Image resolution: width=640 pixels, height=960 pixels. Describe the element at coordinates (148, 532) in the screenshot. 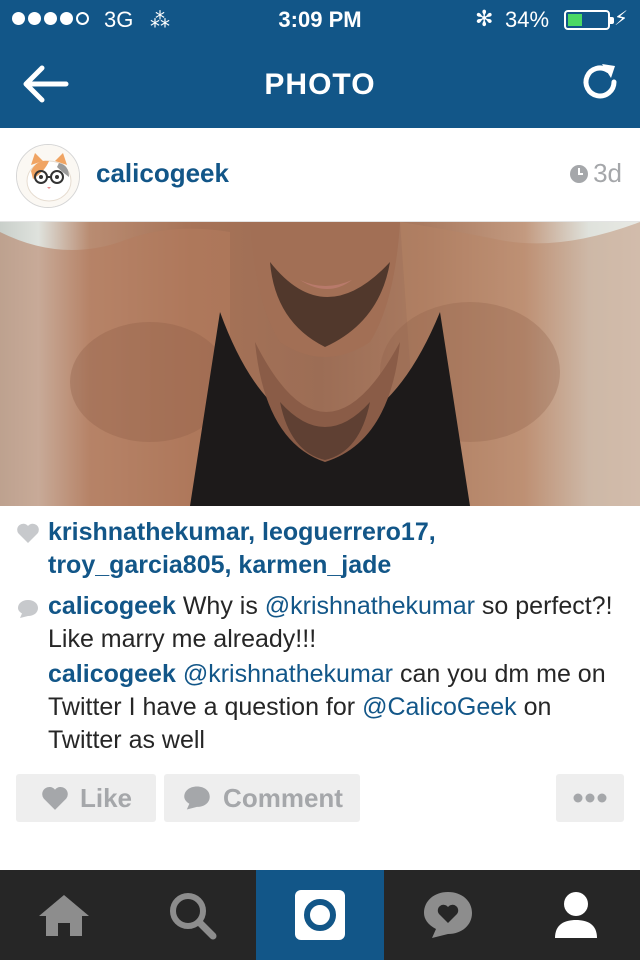

I see `liker: krishnathekumar` at that location.